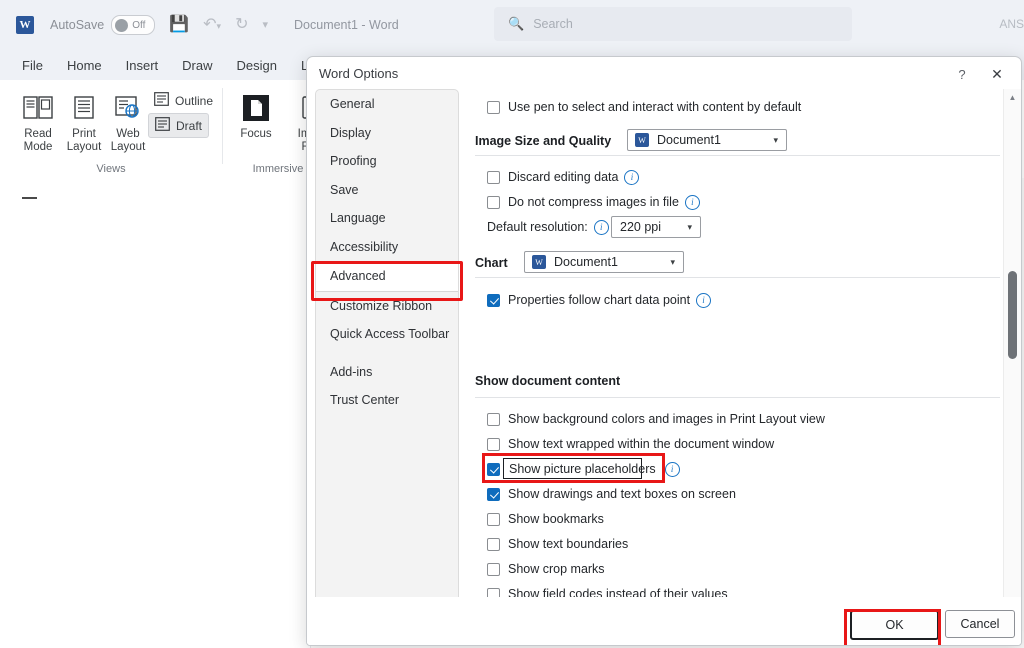  What do you see at coordinates (387, 372) in the screenshot?
I see `nav-item-add-ins: Add-ins` at bounding box center [387, 372].